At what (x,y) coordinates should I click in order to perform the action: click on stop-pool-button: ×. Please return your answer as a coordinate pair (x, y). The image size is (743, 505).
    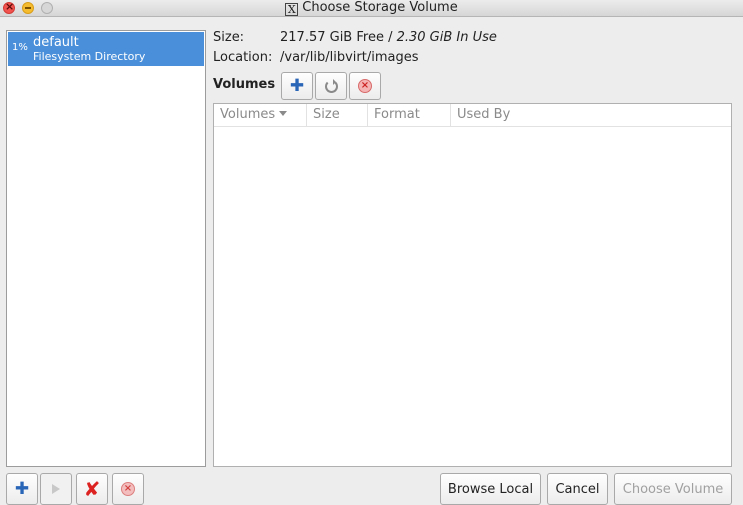
    Looking at the image, I should click on (128, 489).